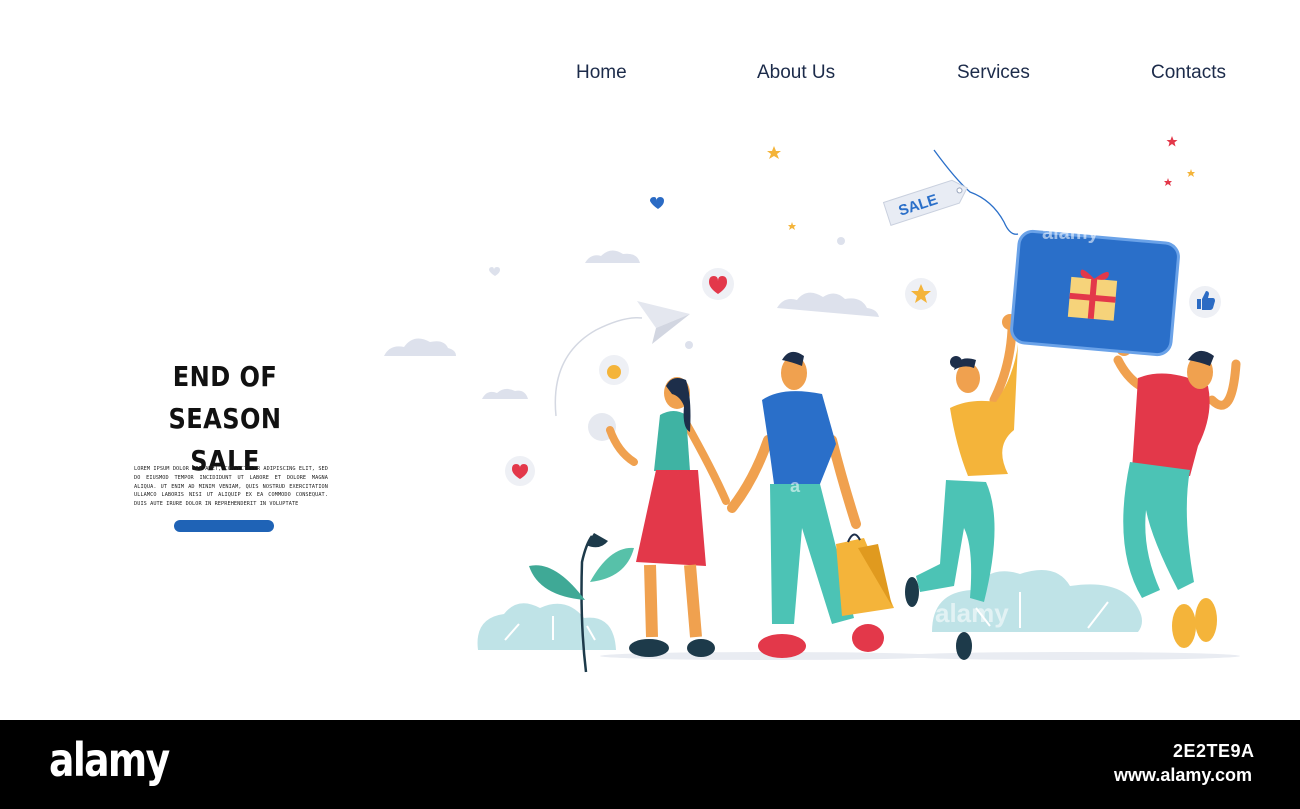  Describe the element at coordinates (865, 574) in the screenshot. I see `shopping-bag-icon` at that location.